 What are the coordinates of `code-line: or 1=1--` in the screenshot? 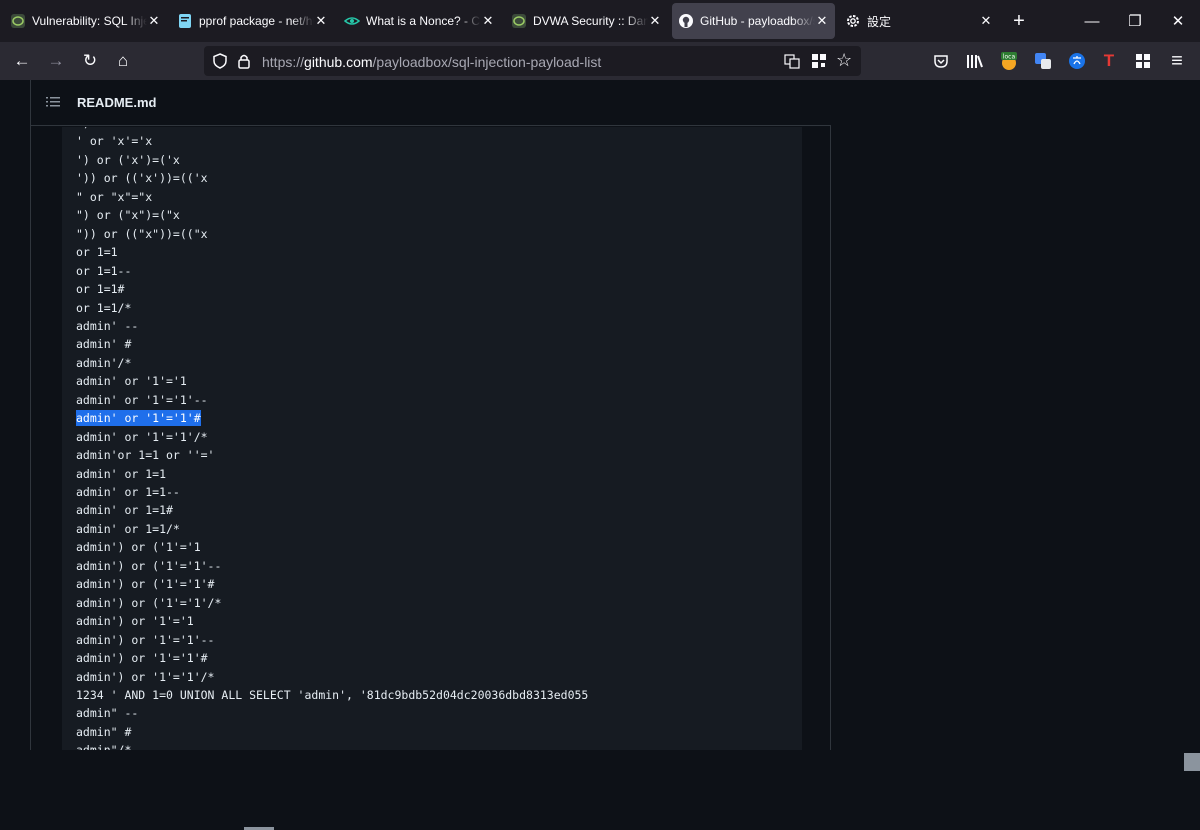 It's located at (104, 270).